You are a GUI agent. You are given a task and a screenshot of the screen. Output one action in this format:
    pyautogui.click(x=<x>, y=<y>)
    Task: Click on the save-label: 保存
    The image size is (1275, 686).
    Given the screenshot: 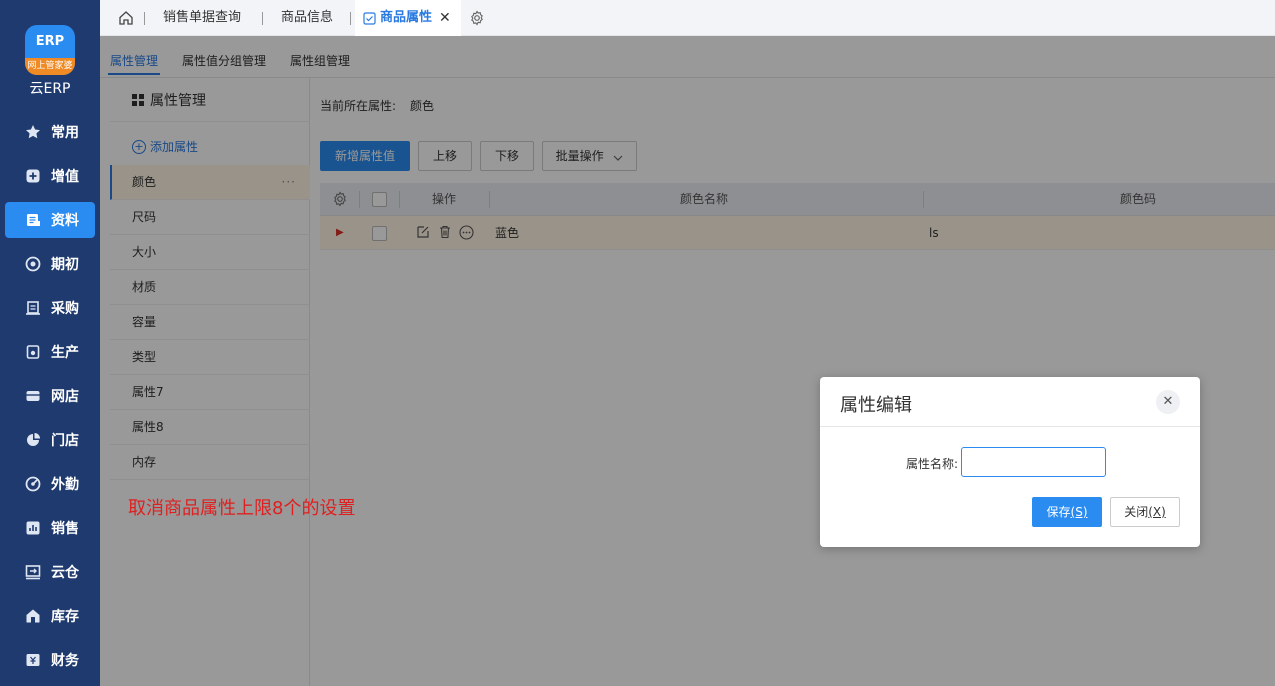 What is the action you would take?
    pyautogui.click(x=1058, y=512)
    